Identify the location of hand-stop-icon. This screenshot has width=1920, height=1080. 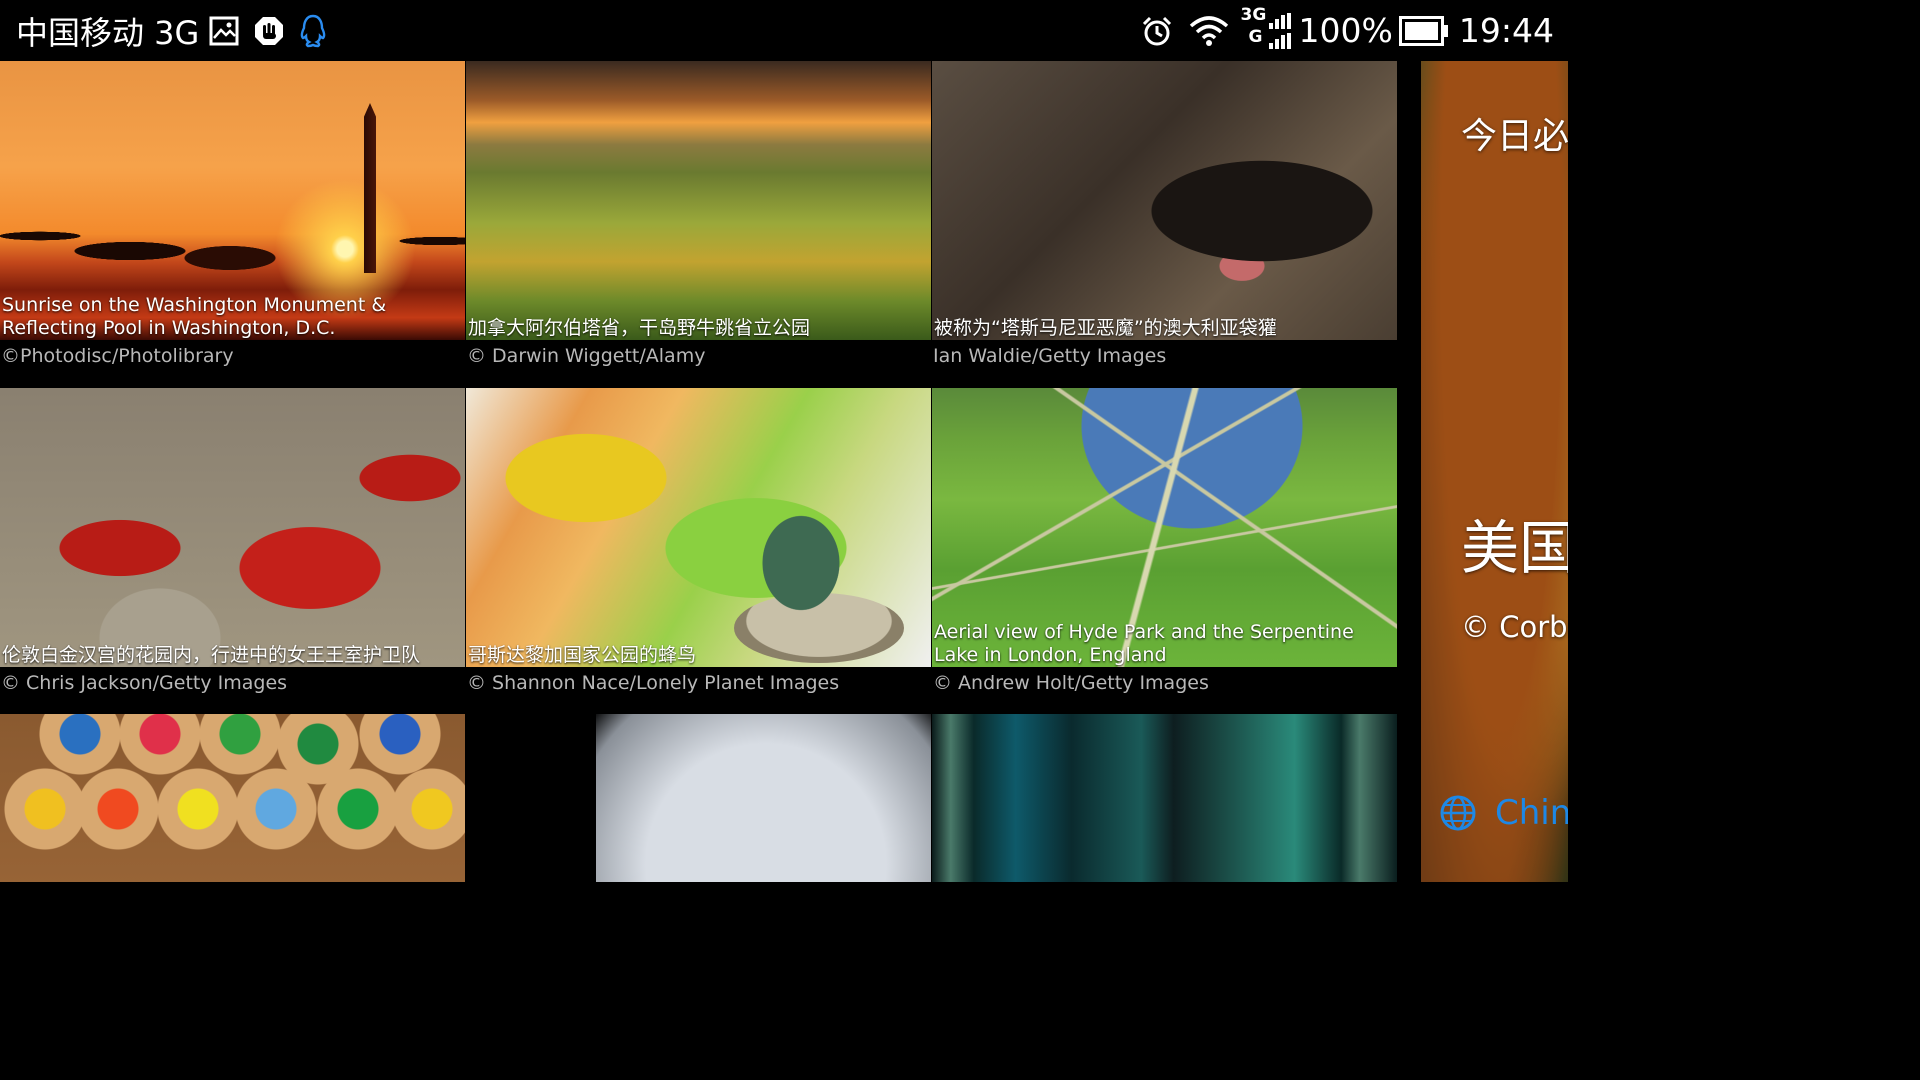
(269, 31).